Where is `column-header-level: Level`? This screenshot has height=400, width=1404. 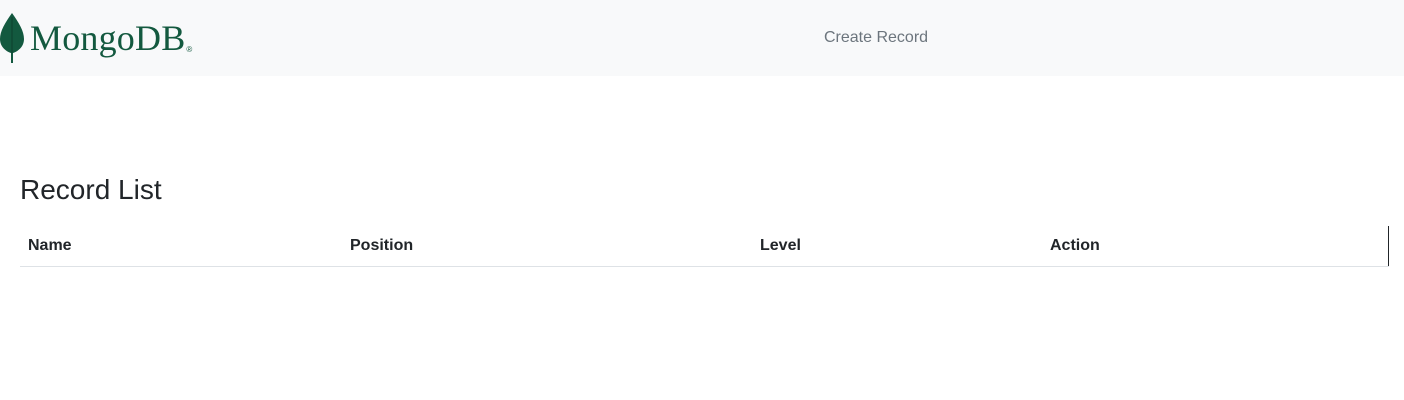
column-header-level: Level is located at coordinates (897, 246).